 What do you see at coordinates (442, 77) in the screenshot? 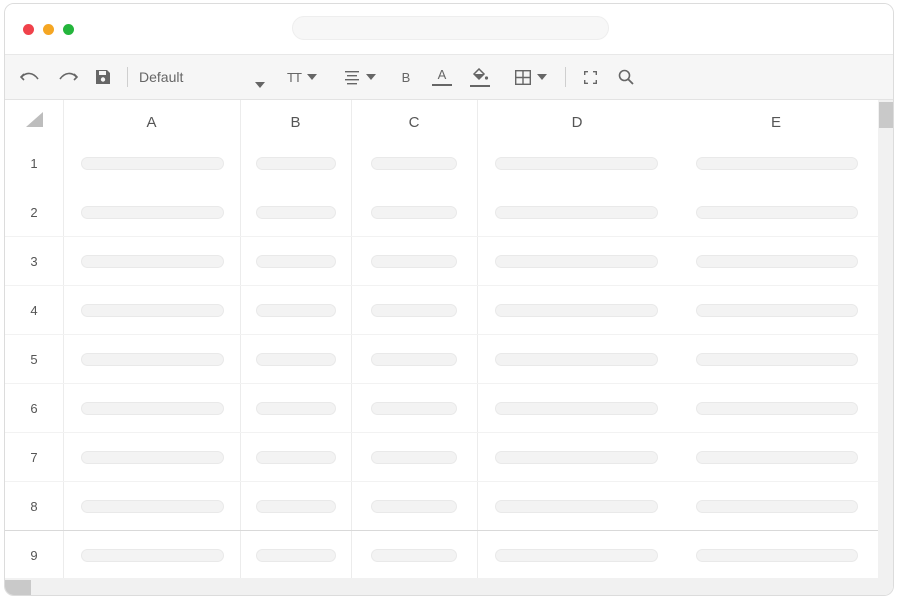
I see `font-color-button: A` at bounding box center [442, 77].